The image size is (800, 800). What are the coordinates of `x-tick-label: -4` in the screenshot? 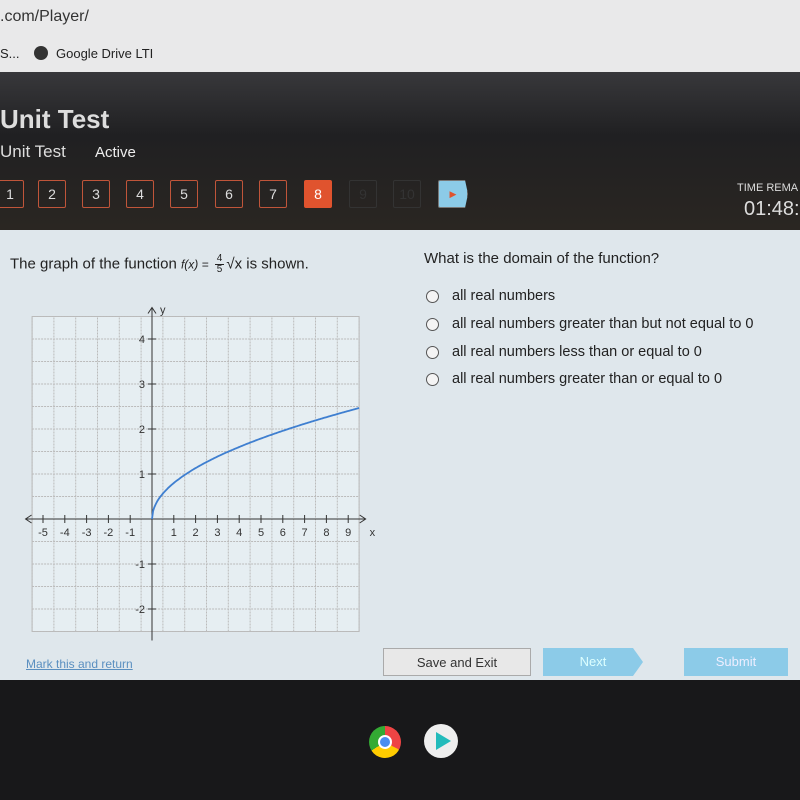 It's located at (65, 533).